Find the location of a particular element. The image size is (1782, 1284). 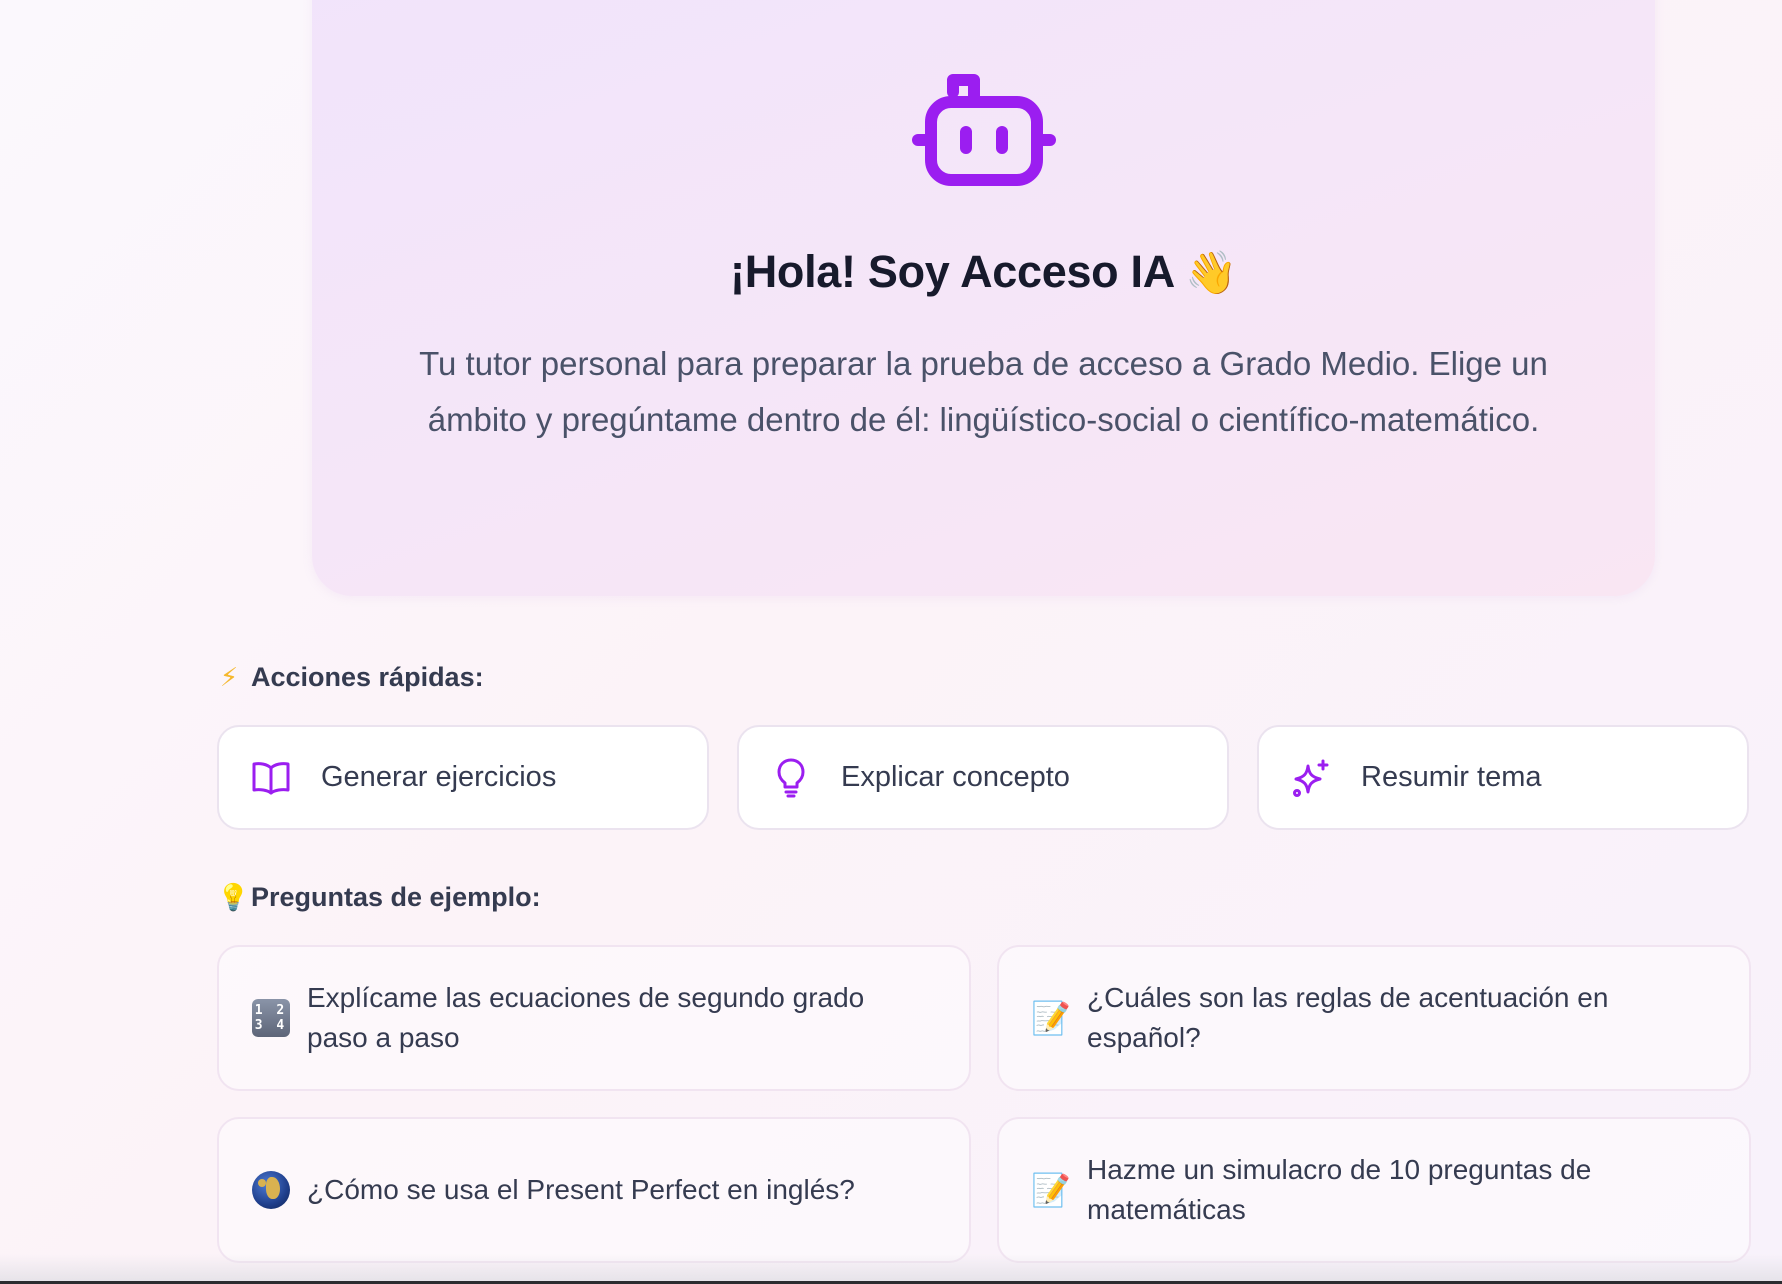

quick-actions-heading-text: Acciones rápidas: is located at coordinates (367, 677).